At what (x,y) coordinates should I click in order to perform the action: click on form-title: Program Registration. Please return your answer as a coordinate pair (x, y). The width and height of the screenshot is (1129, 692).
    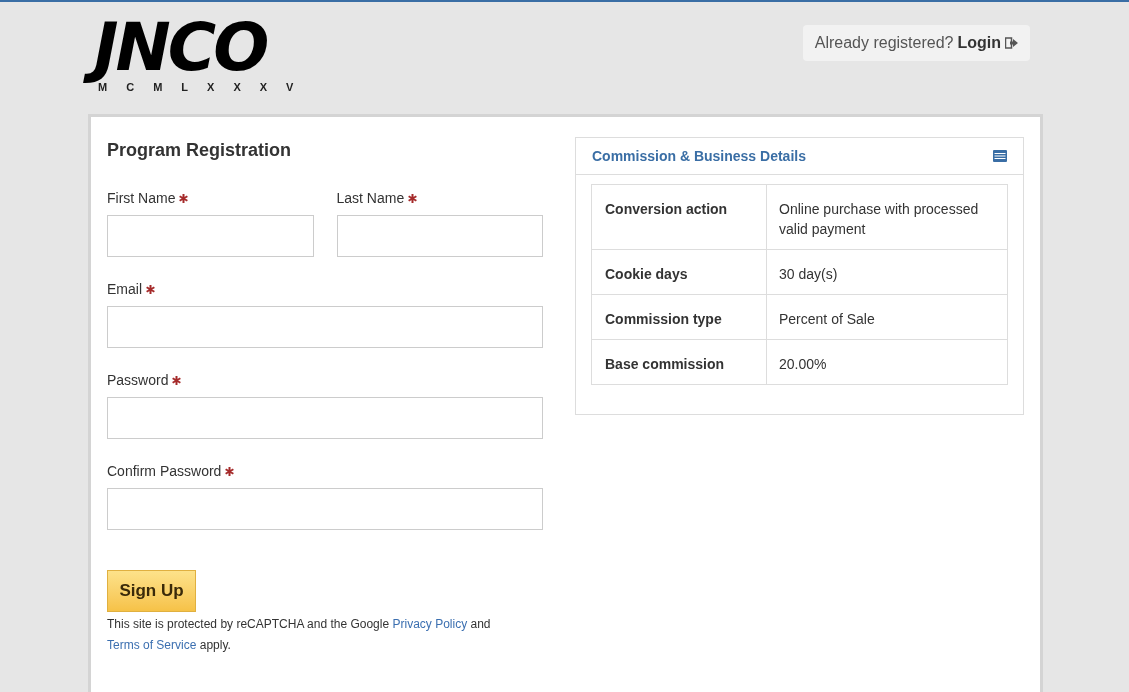
    Looking at the image, I should click on (200, 150).